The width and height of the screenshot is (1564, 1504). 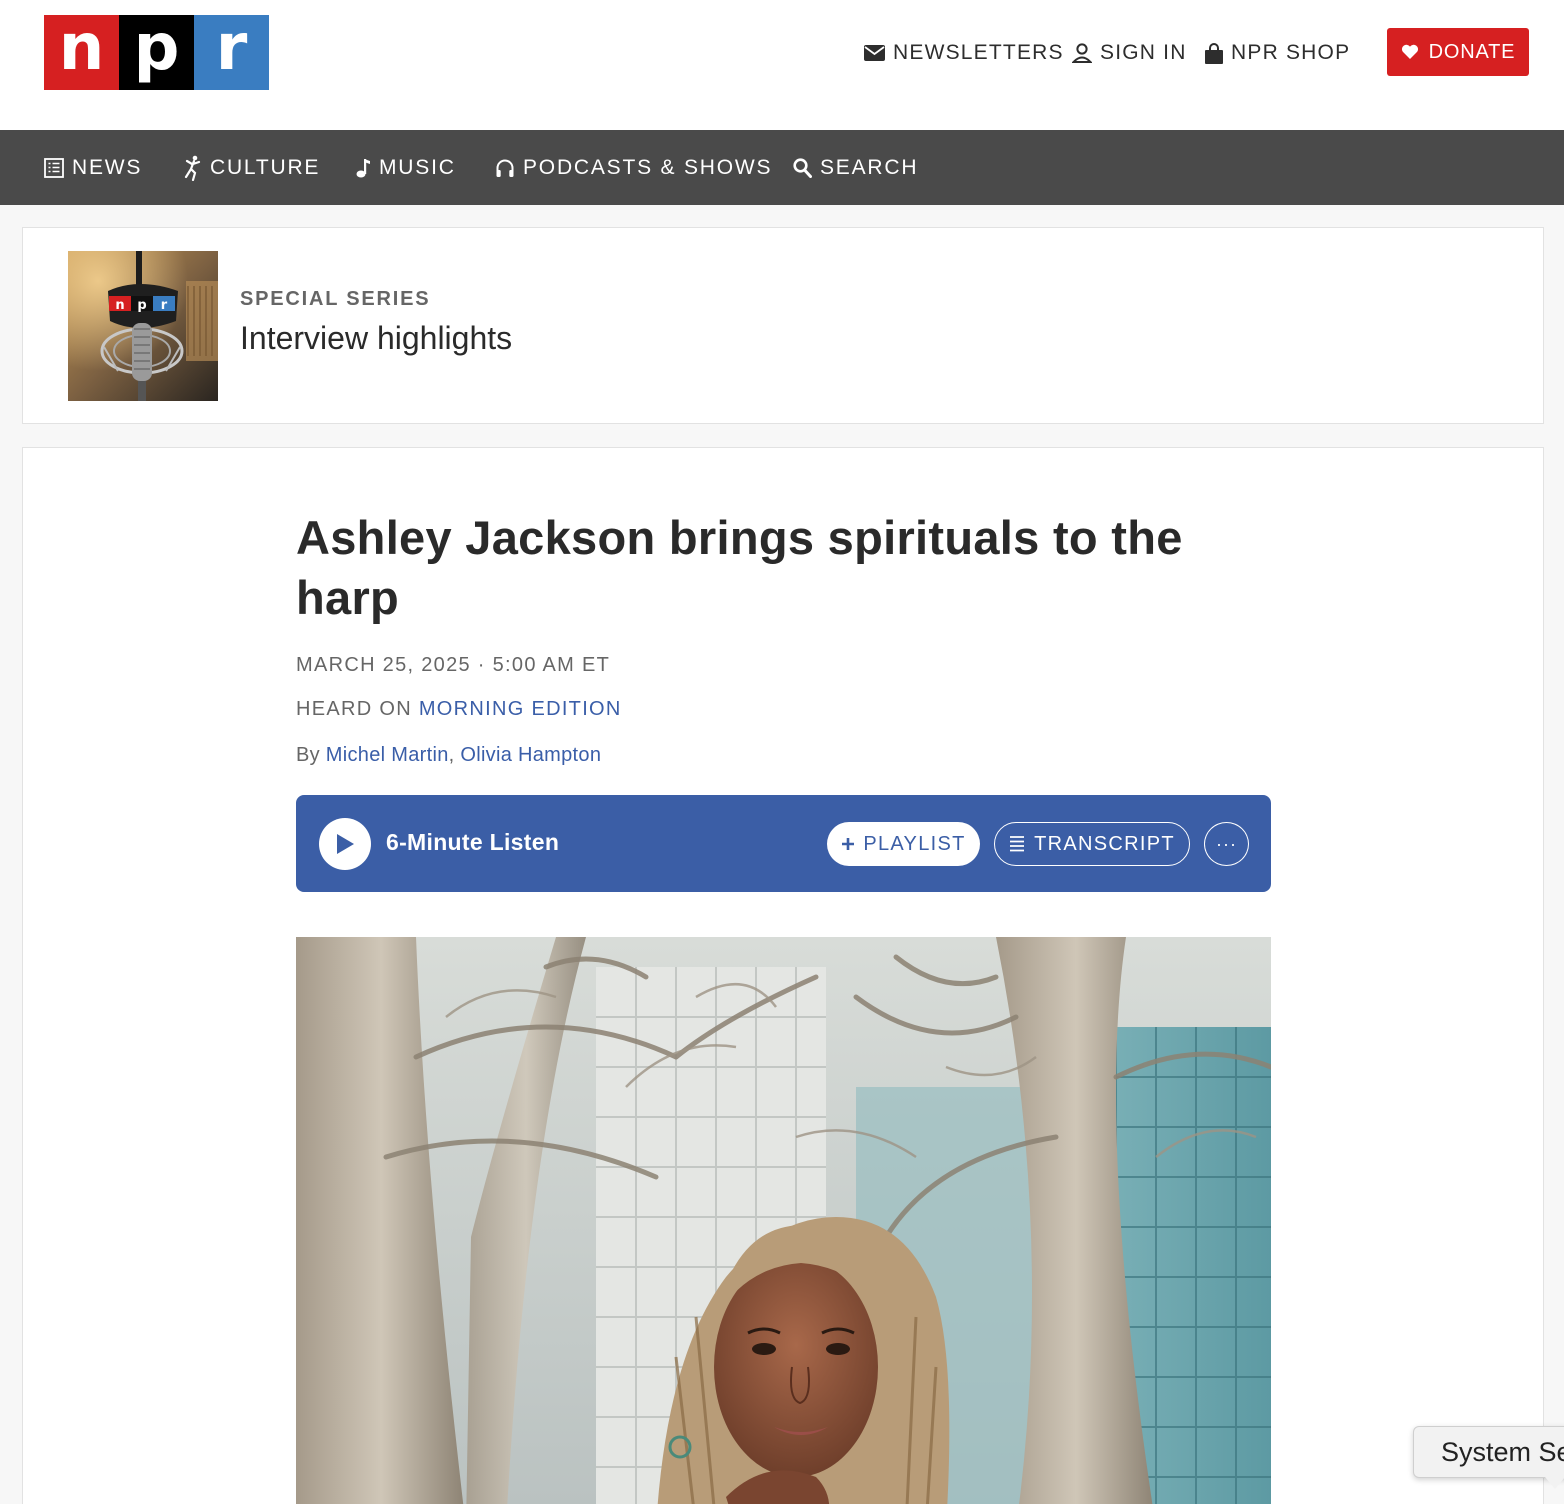 What do you see at coordinates (335, 299) in the screenshot?
I see `series-eyebrow: SPECIAL SERIES` at bounding box center [335, 299].